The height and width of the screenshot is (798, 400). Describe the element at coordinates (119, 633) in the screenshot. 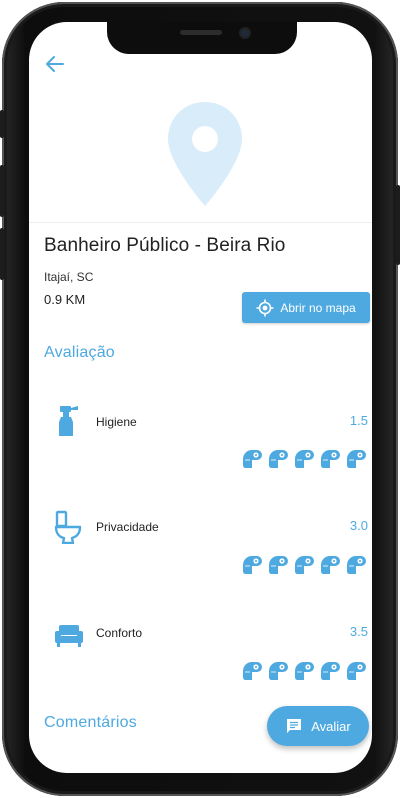

I see `rating-label-conforto: Conforto` at that location.